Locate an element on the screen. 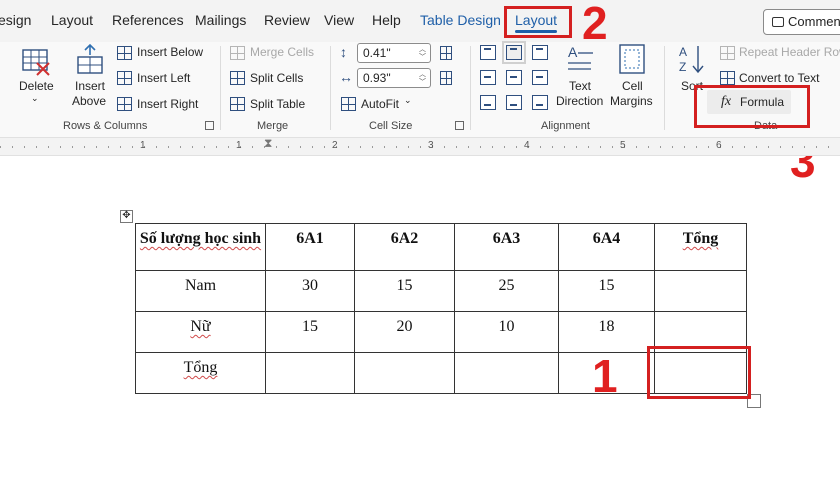 This screenshot has height=500, width=840. tab-layout-page: Layout is located at coordinates (72, 20).